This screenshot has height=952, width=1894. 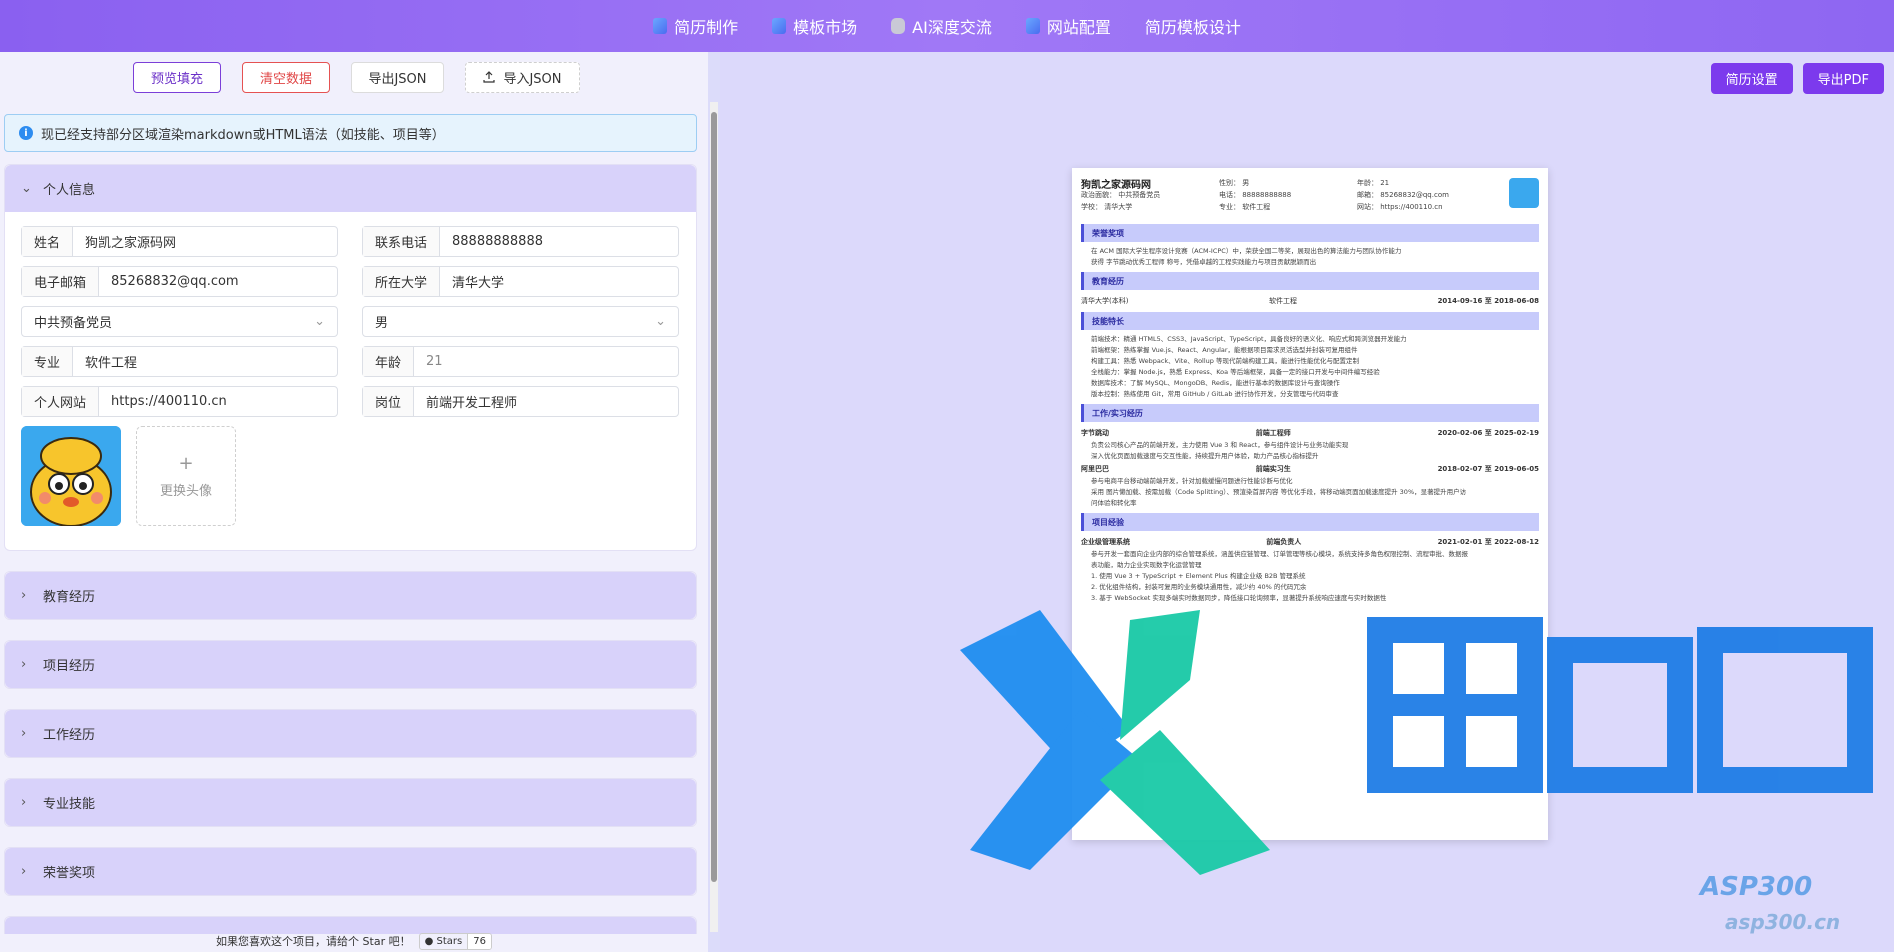 What do you see at coordinates (478, 283) in the screenshot?
I see `school-value: 清华大学` at bounding box center [478, 283].